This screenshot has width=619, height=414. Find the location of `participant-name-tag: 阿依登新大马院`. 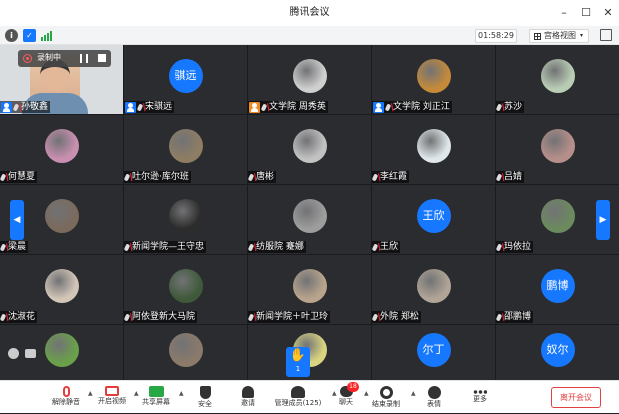

participant-name-tag: 阿依登新大马院 is located at coordinates (161, 317).